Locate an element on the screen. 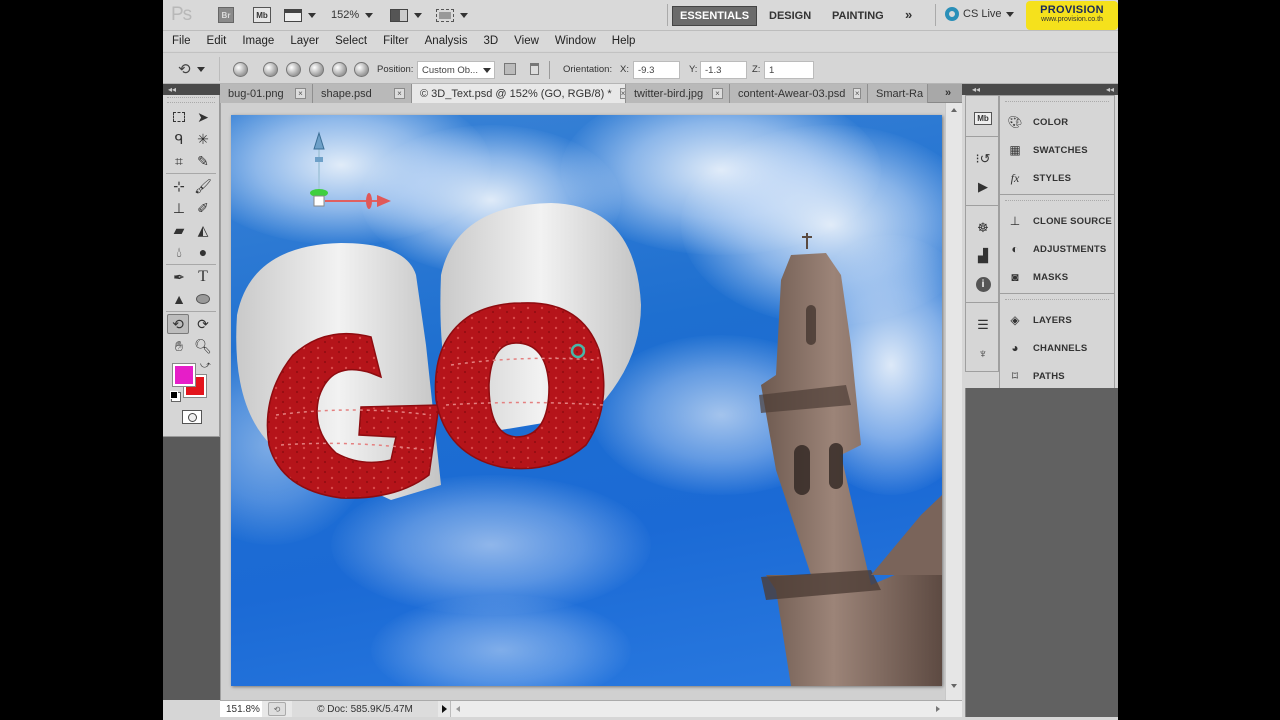  zoom-level-dropdown: 152% is located at coordinates (352, 15).